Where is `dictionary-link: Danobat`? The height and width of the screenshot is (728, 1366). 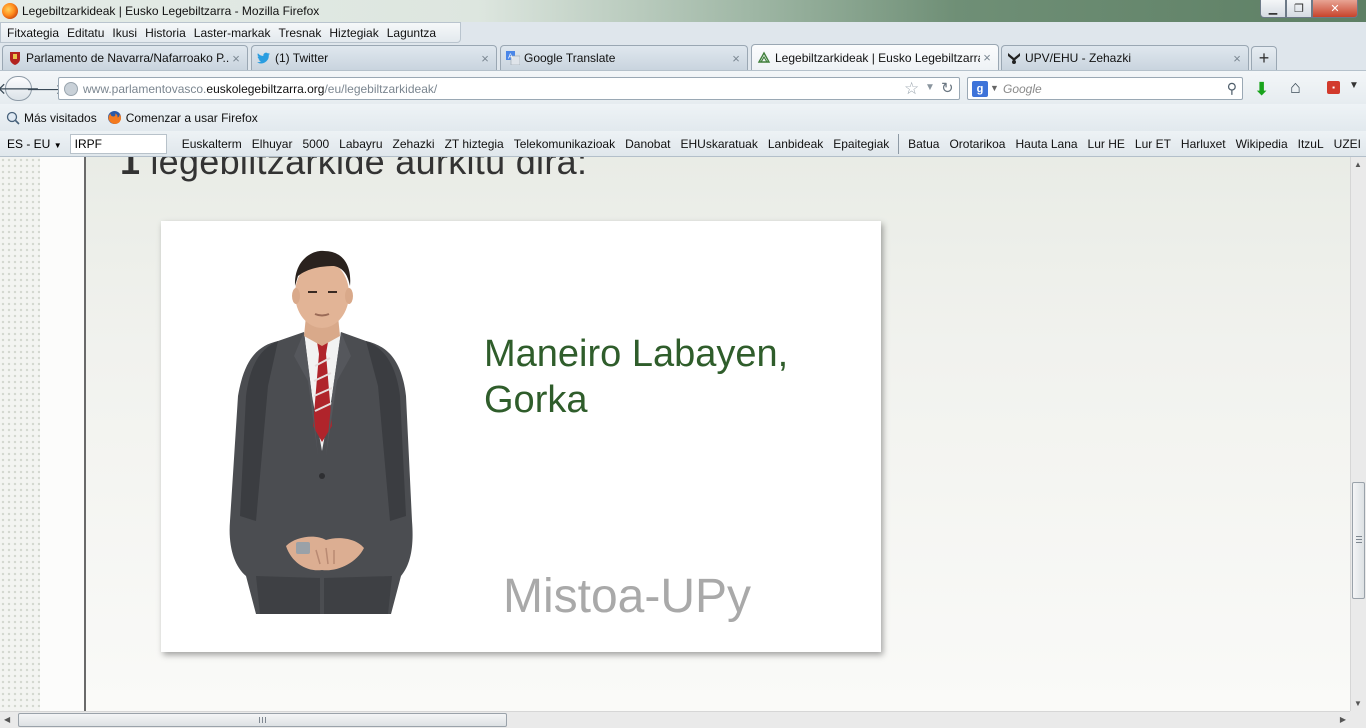 dictionary-link: Danobat is located at coordinates (647, 144).